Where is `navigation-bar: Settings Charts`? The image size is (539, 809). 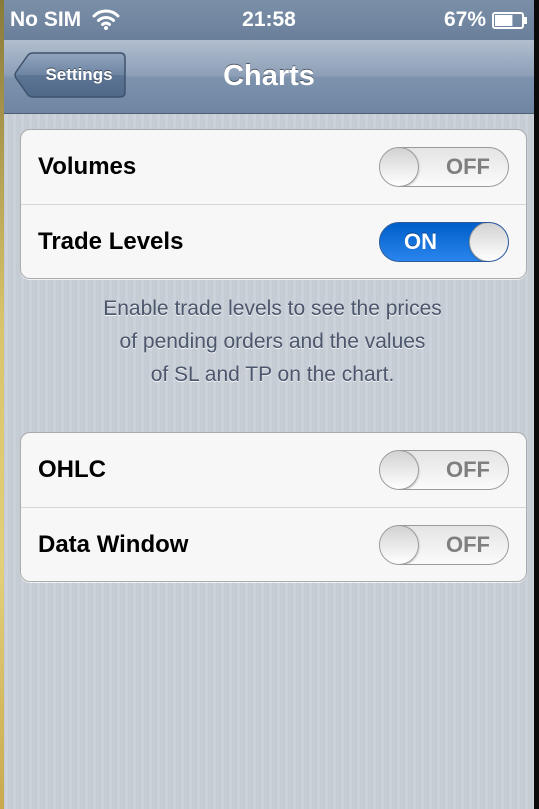 navigation-bar: Settings Charts is located at coordinates (269, 77).